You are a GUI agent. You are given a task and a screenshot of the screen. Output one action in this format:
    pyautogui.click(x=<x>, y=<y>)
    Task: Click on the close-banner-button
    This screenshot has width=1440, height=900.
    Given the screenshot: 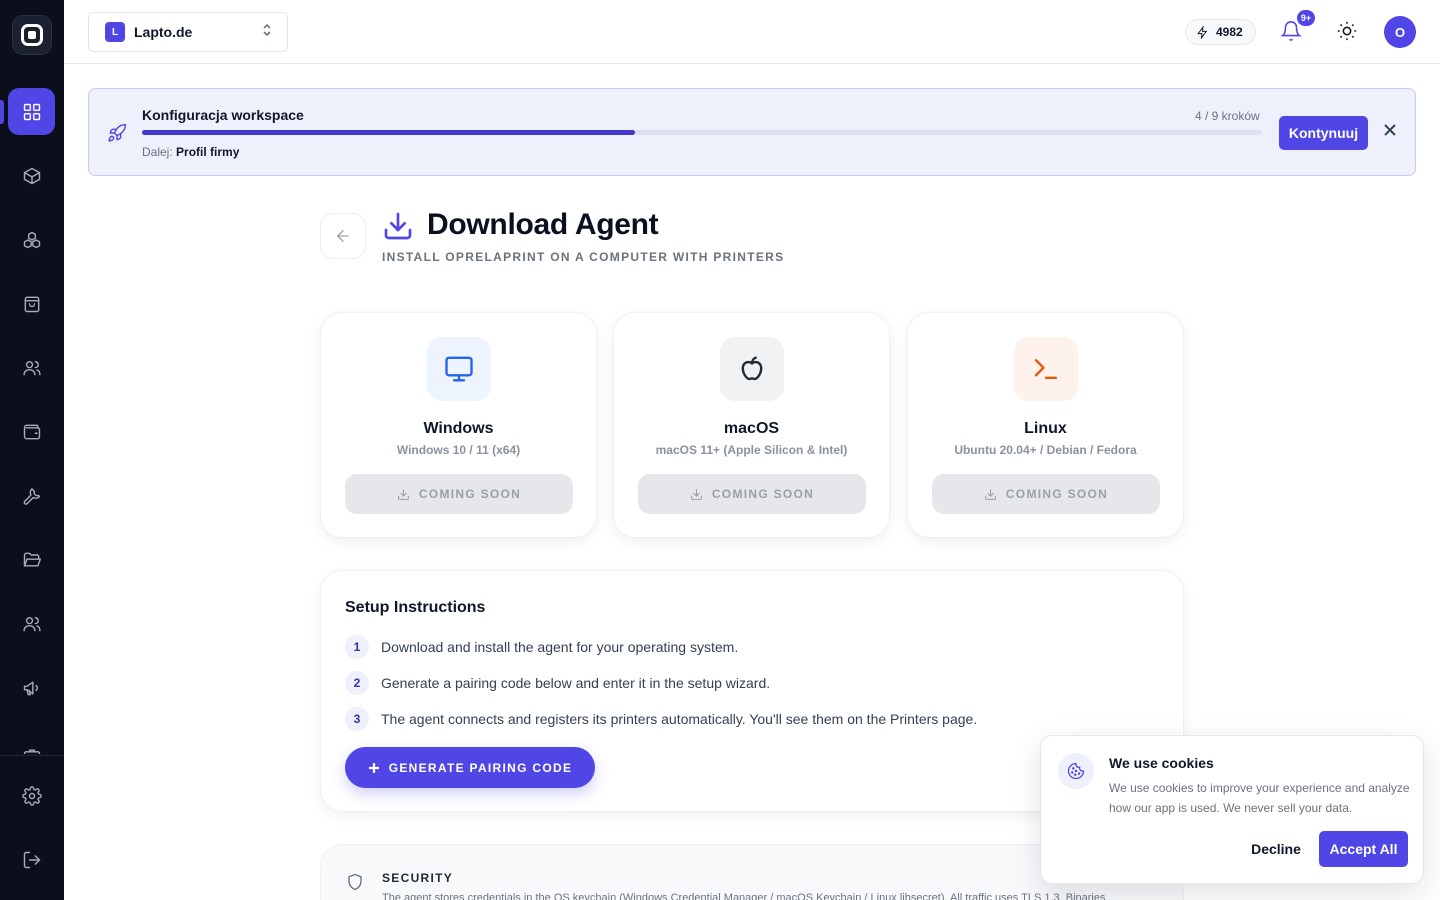 What is the action you would take?
    pyautogui.click(x=1391, y=131)
    